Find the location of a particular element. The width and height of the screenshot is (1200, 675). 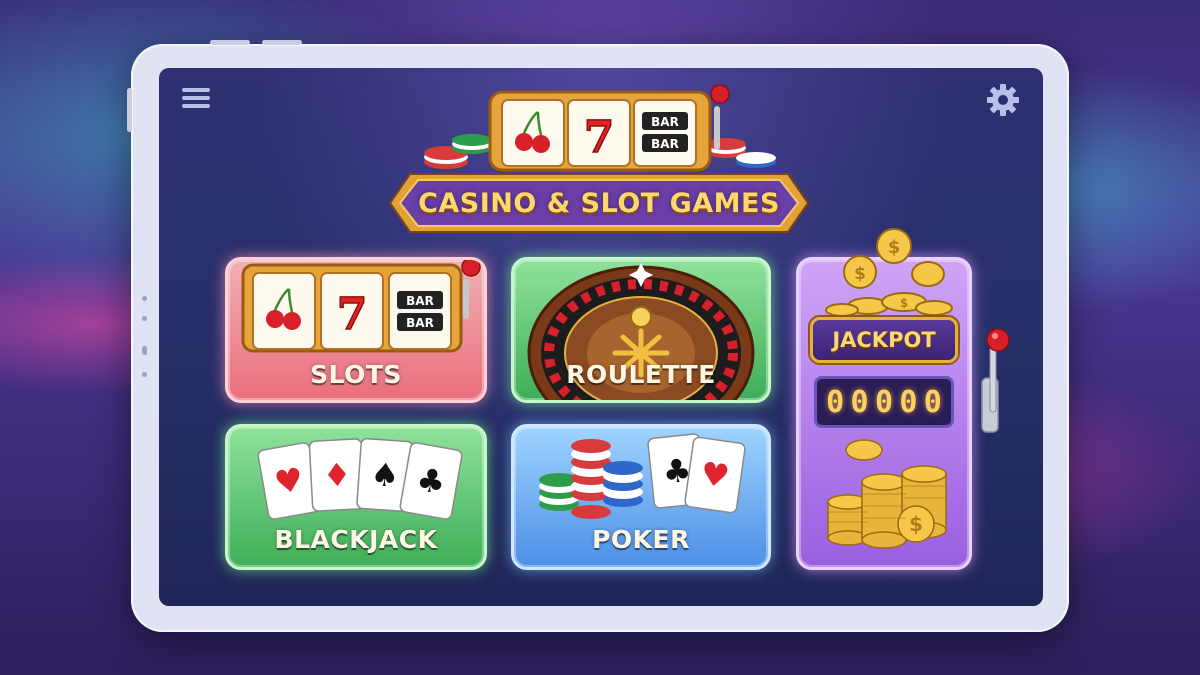

jackpot-label: JACKPOT is located at coordinates (884, 340).